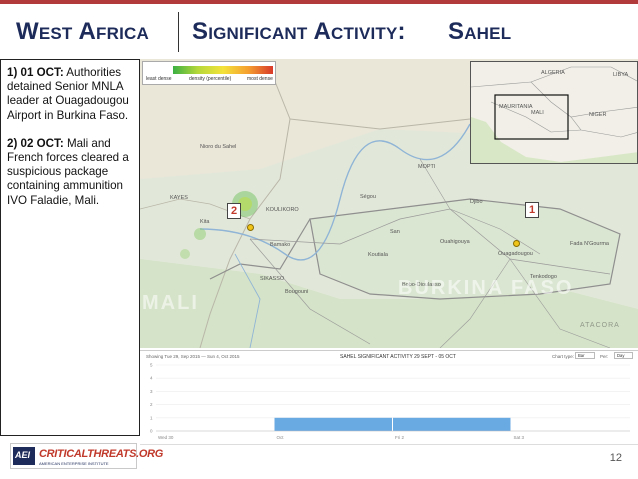 The image size is (638, 479). I want to click on title-divider, so click(178, 32).